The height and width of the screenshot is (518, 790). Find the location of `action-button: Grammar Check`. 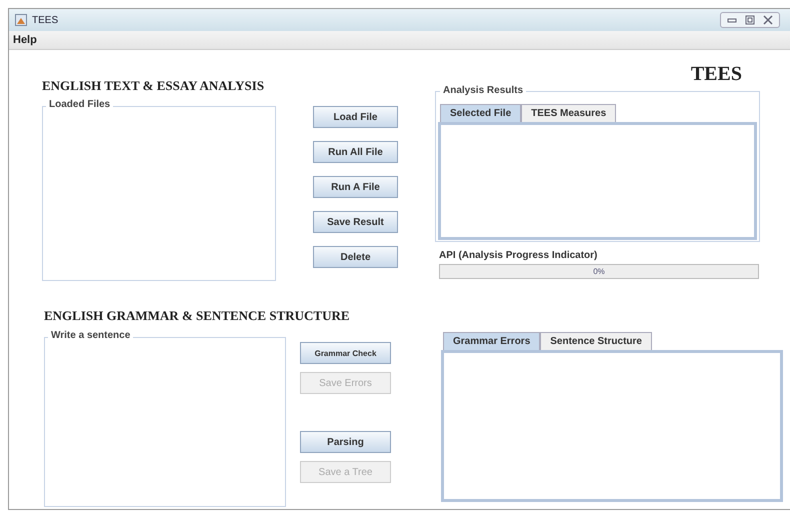

action-button: Grammar Check is located at coordinates (345, 353).